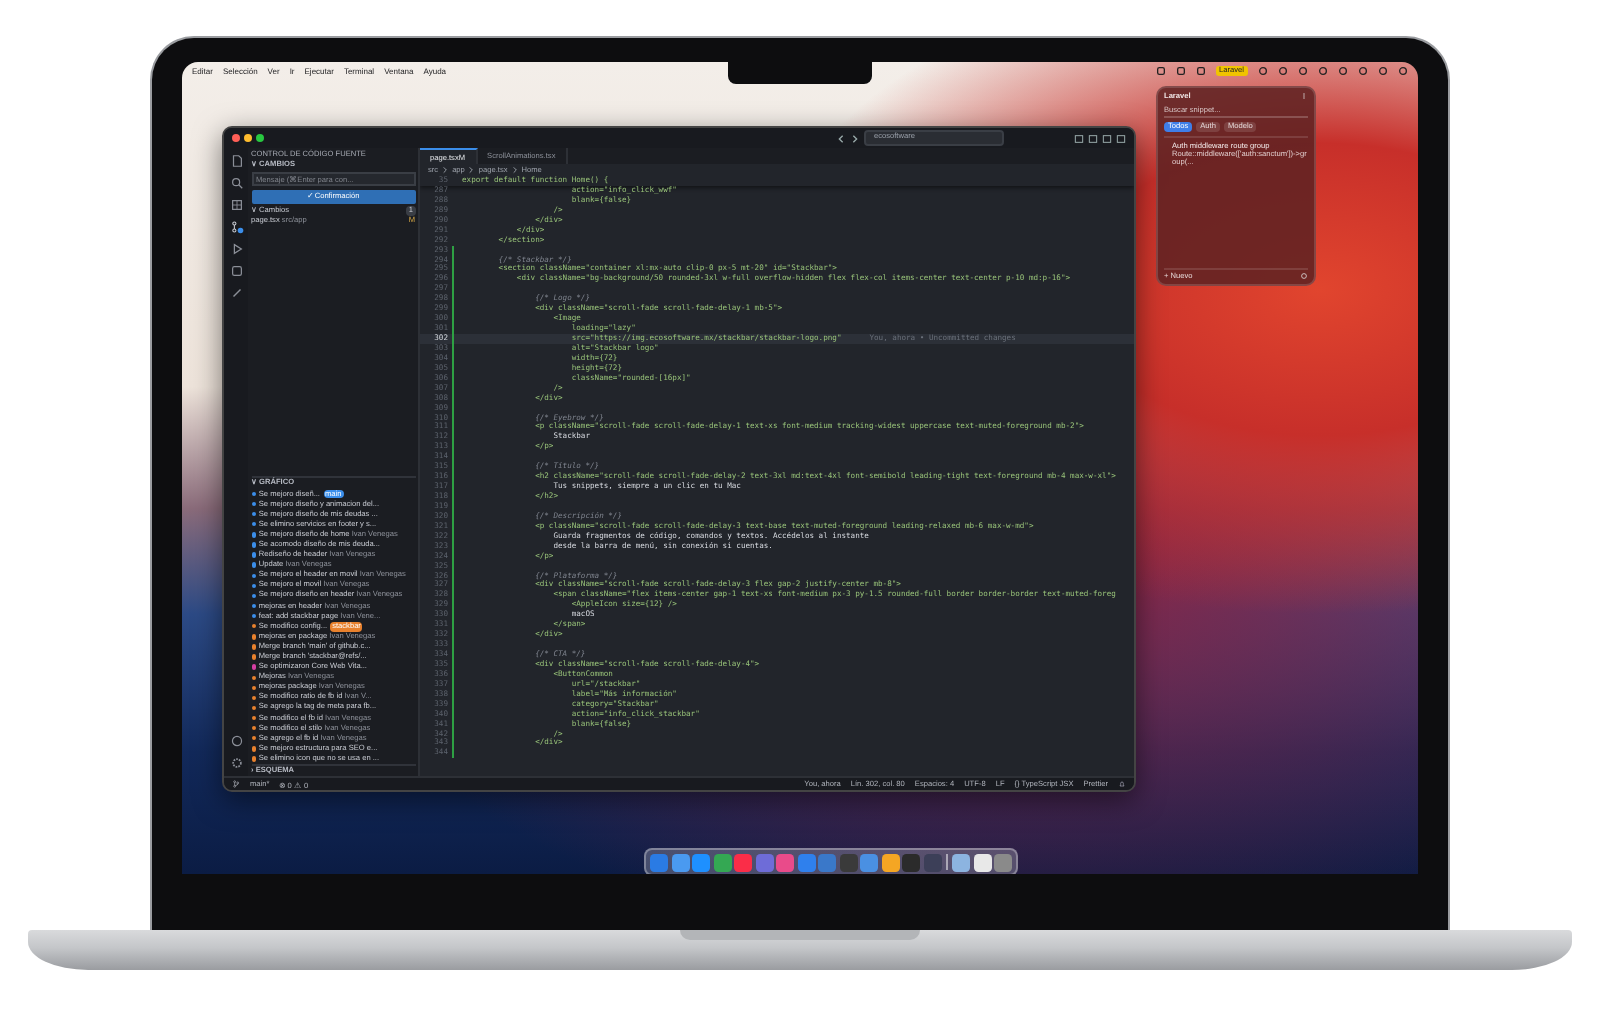 The image size is (1600, 1010). Describe the element at coordinates (1122, 784) in the screenshot. I see `bell-icon` at that location.